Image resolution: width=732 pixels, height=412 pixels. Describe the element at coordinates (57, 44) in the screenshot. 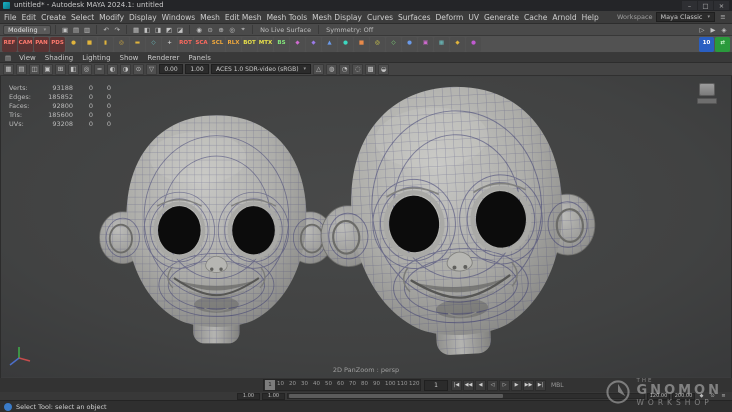

I see `shelf-button: PDS` at that location.